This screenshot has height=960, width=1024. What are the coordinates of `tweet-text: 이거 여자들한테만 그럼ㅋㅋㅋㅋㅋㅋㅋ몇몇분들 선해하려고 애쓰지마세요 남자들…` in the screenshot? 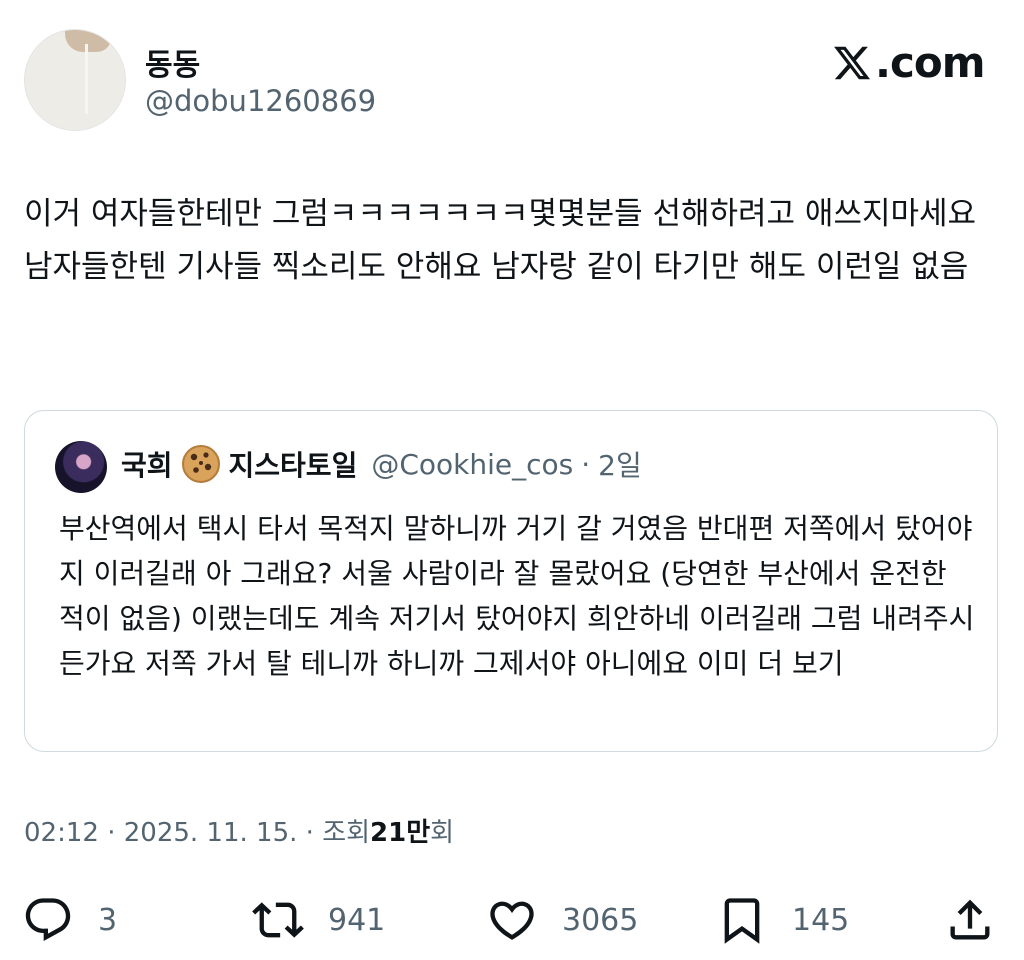 It's located at (500, 240).